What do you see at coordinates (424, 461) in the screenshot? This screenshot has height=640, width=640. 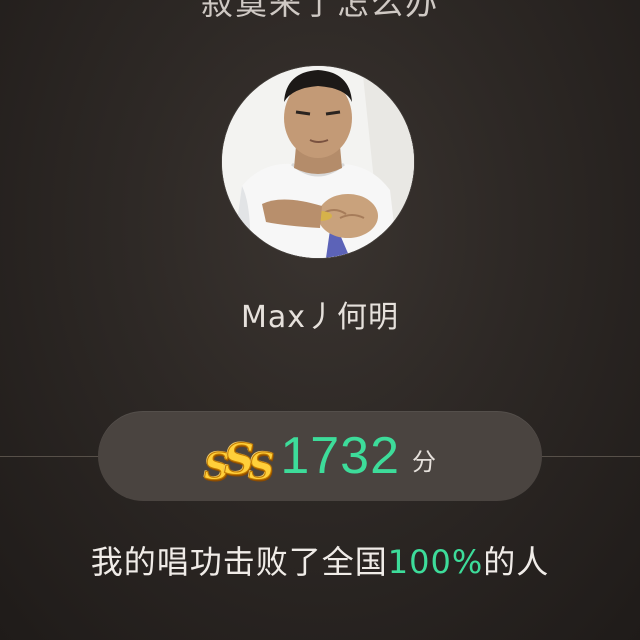 I see `score-unit: 分` at bounding box center [424, 461].